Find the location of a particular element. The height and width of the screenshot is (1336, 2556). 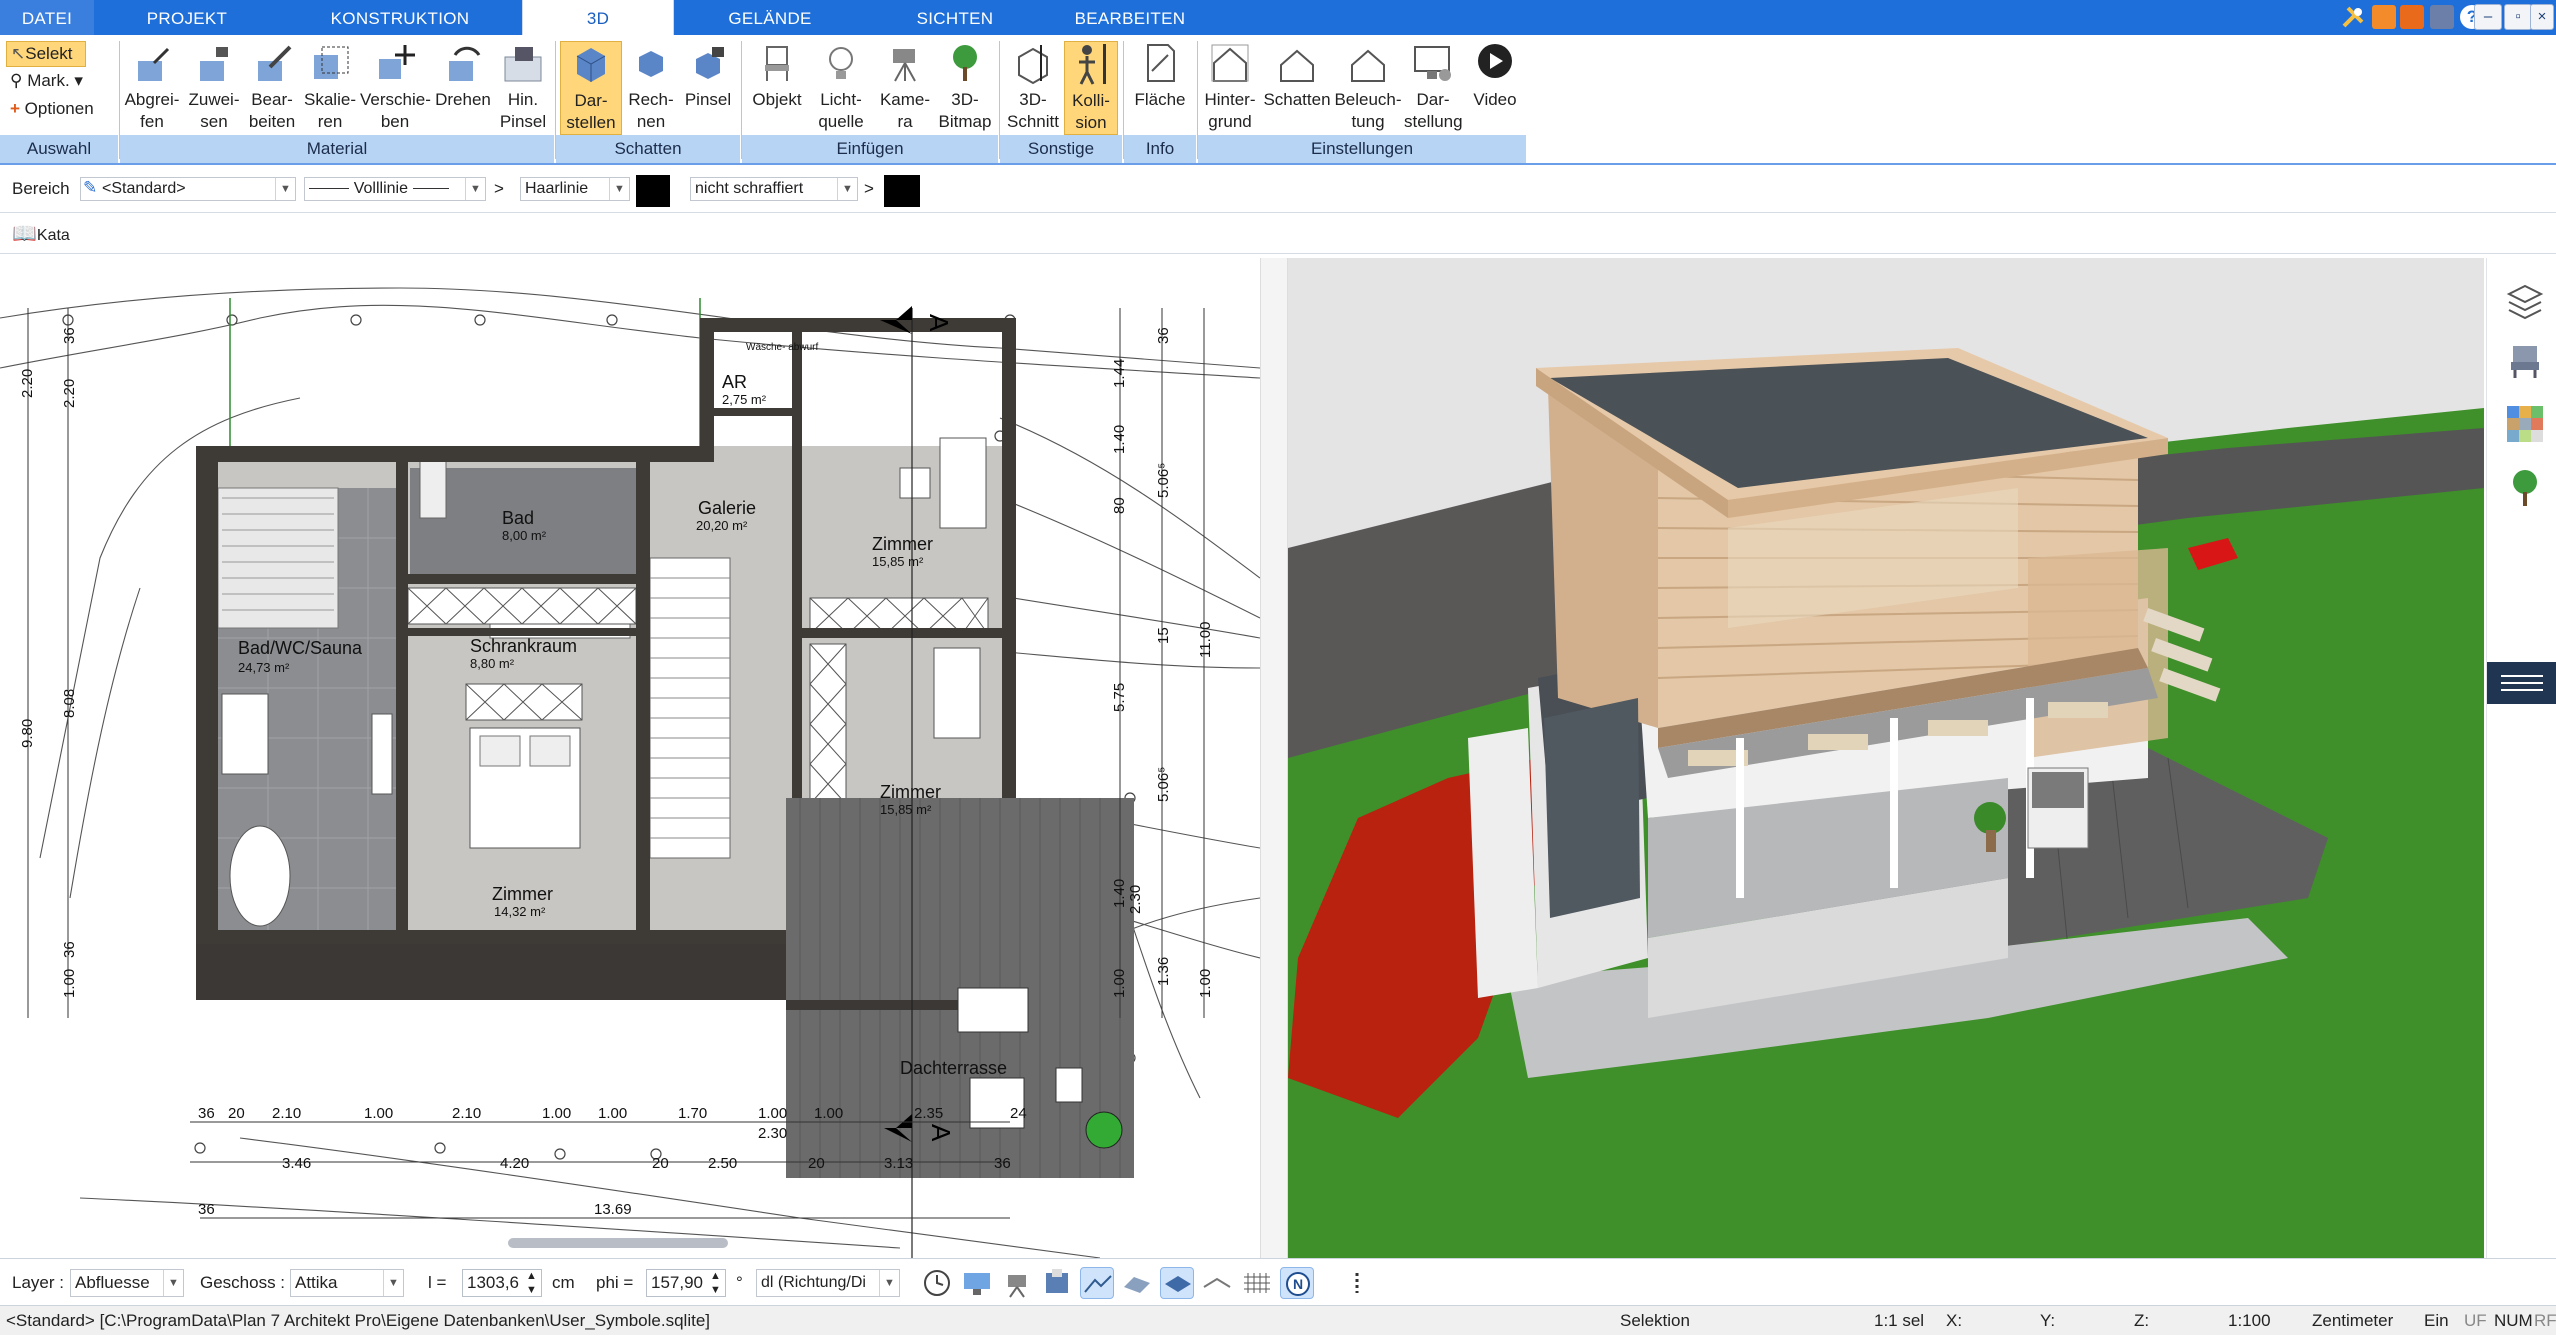

line-color-swatch is located at coordinates (653, 191).